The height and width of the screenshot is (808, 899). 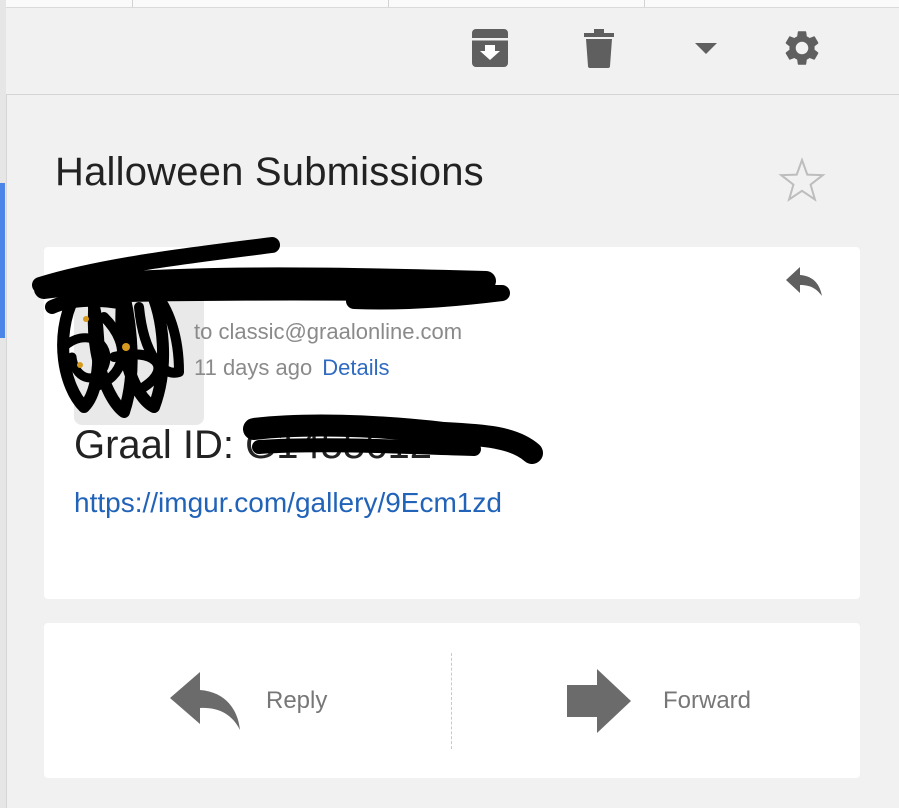 I want to click on reply-label: Reply, so click(x=297, y=700).